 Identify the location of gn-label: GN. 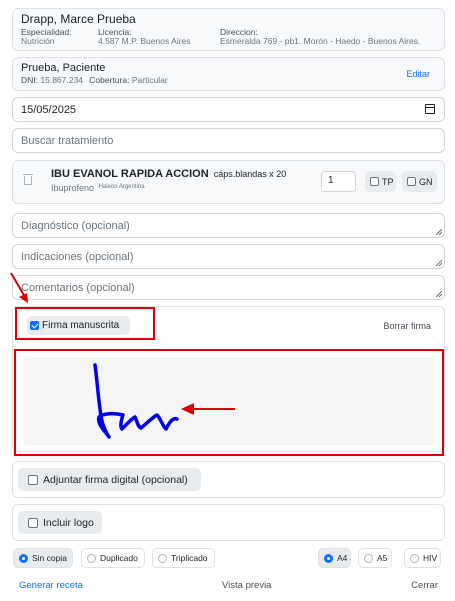
(426, 181).